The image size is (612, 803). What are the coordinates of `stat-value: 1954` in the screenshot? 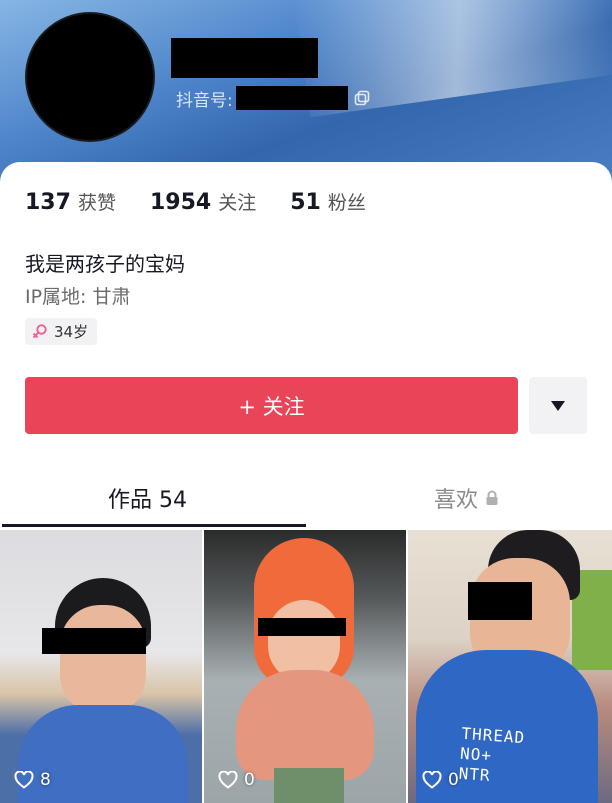 It's located at (180, 202).